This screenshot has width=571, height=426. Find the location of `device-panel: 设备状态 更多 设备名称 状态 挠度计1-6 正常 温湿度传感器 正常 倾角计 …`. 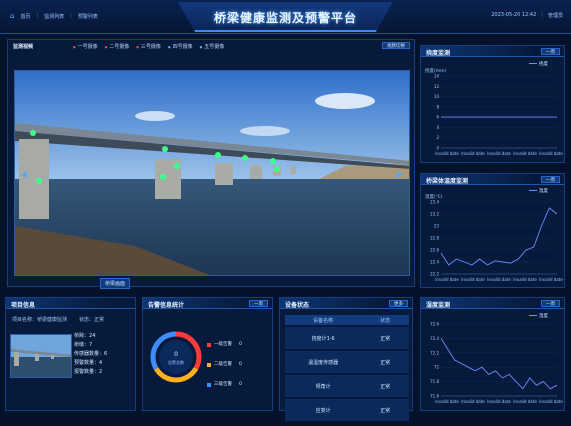

device-panel: 设备状态 更多 设备名称 状态 挠度计1-6 正常 温湿度传感器 正常 倾角计 … is located at coordinates (346, 359).